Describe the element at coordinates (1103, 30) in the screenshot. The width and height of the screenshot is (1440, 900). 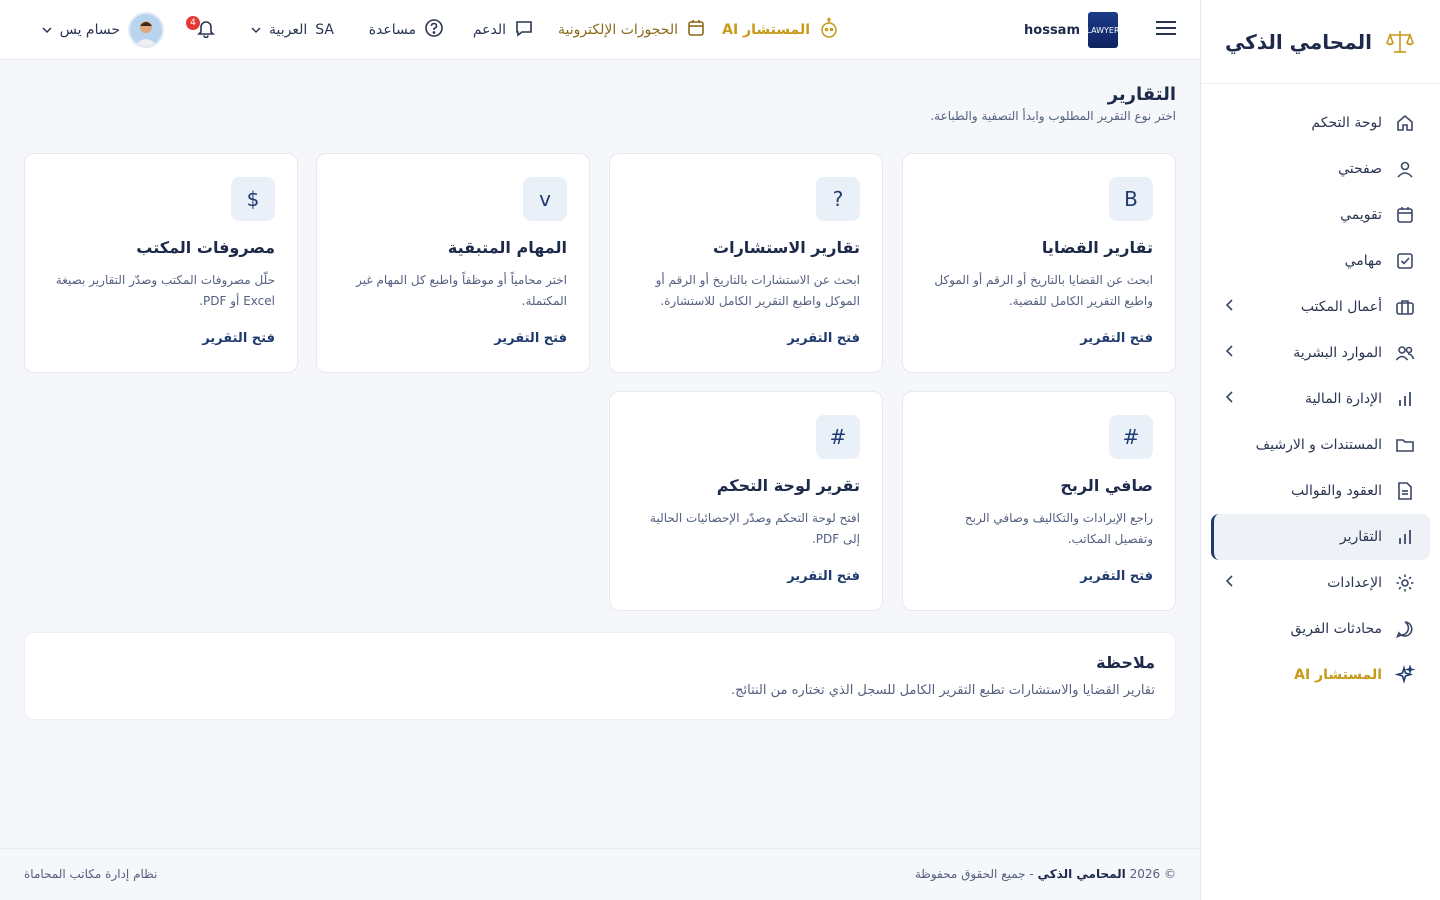
I see `office-logo: LAWYER` at that location.